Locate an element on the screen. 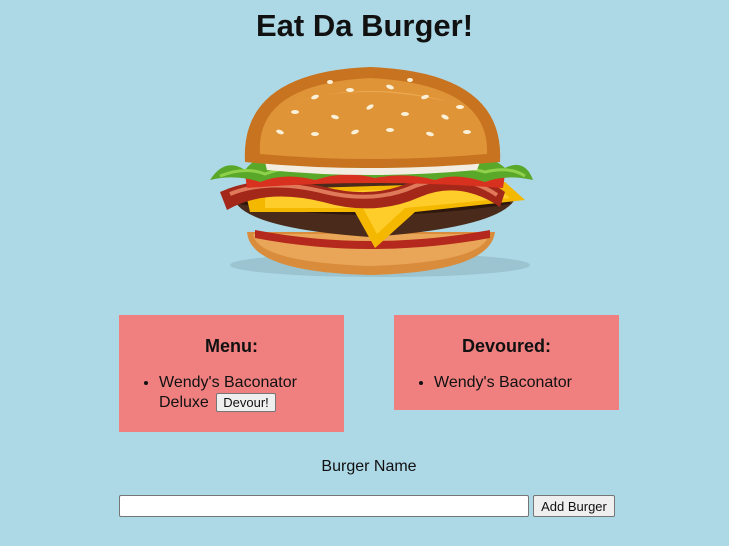 Image resolution: width=729 pixels, height=546 pixels. devoured-item-label: Wendy's Baconator is located at coordinates (503, 382).